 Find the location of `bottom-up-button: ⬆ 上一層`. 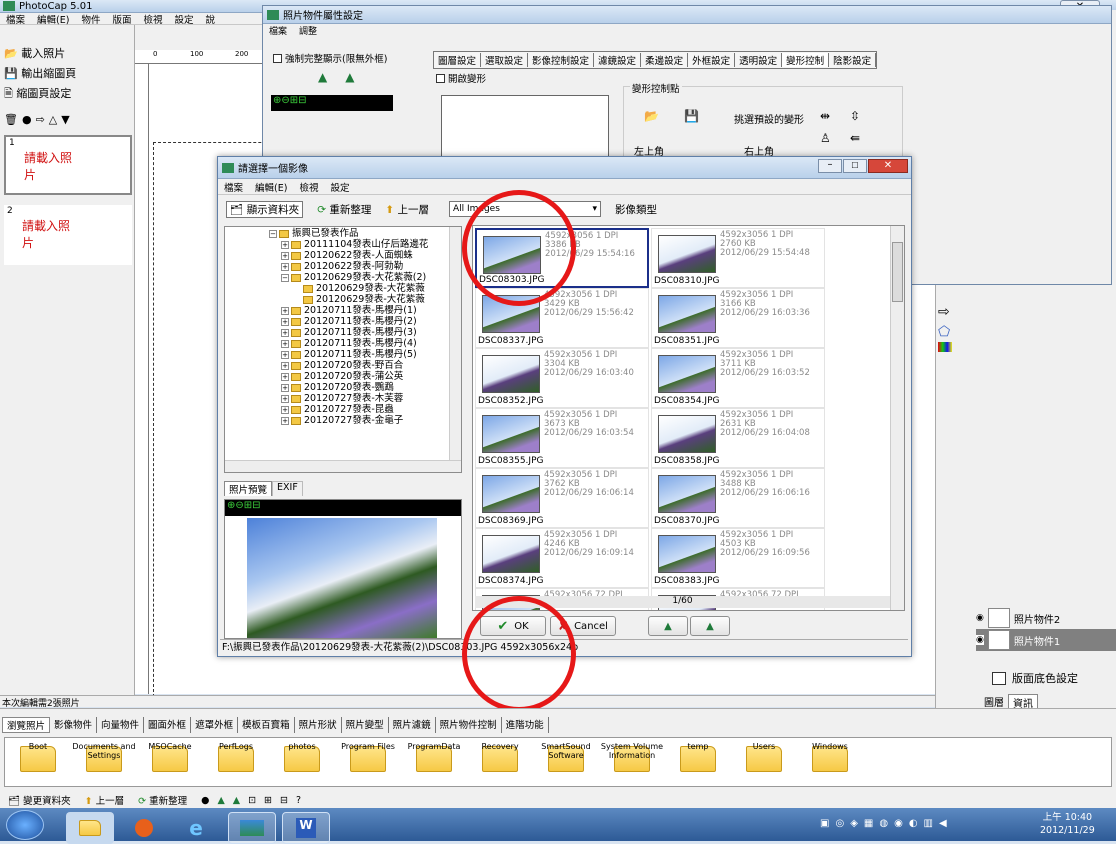

bottom-up-button: ⬆ 上一層 is located at coordinates (105, 800).